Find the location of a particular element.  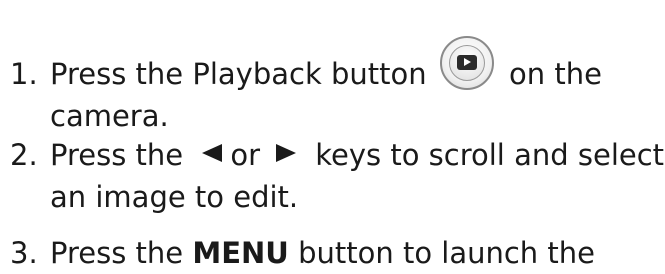

step-2-connector: or is located at coordinates (245, 155).